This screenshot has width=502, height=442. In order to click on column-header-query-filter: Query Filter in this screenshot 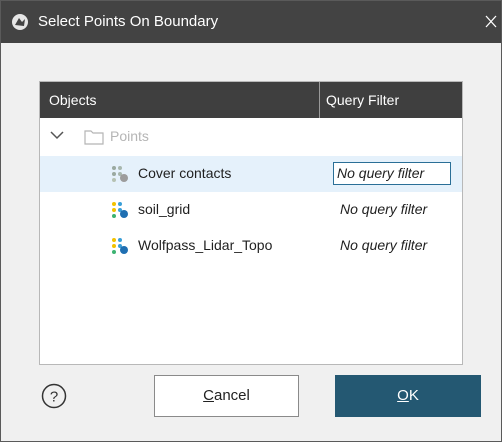, I will do `click(362, 100)`.